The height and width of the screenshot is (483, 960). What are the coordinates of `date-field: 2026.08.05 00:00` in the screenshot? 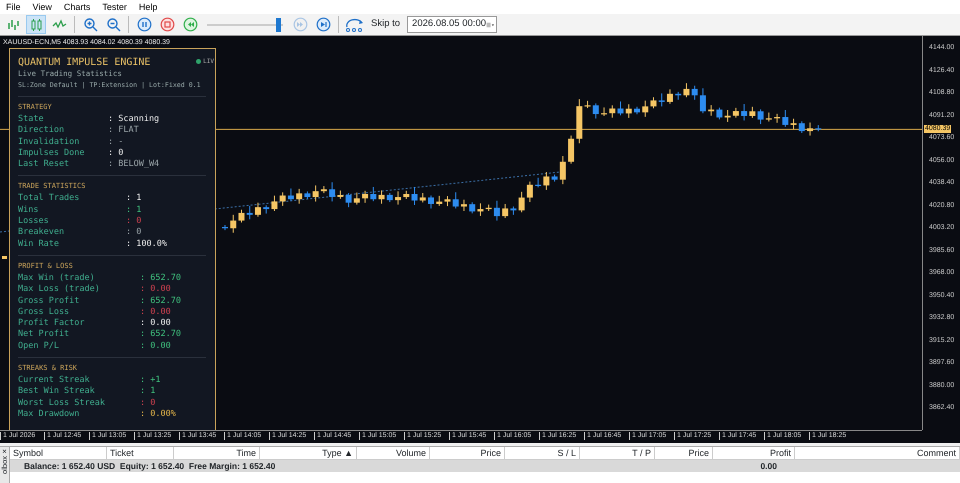 It's located at (452, 24).